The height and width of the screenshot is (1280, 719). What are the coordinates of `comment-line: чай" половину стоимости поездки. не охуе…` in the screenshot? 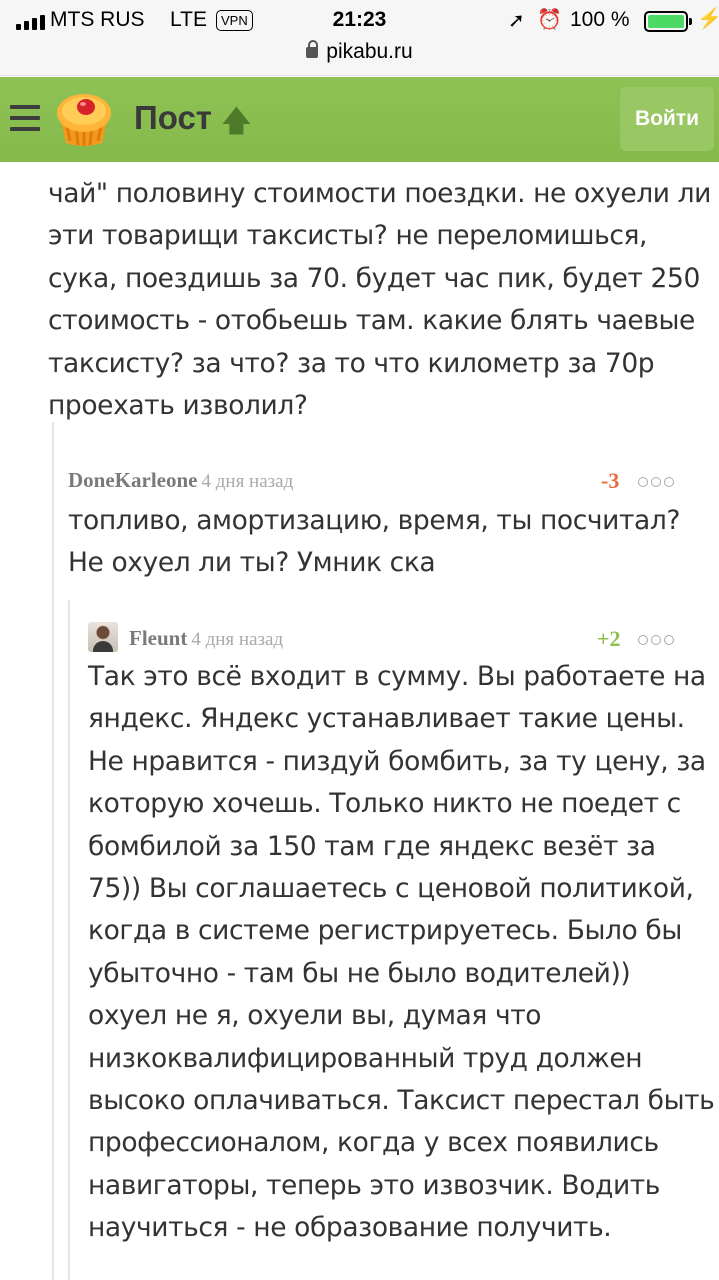 It's located at (380, 193).